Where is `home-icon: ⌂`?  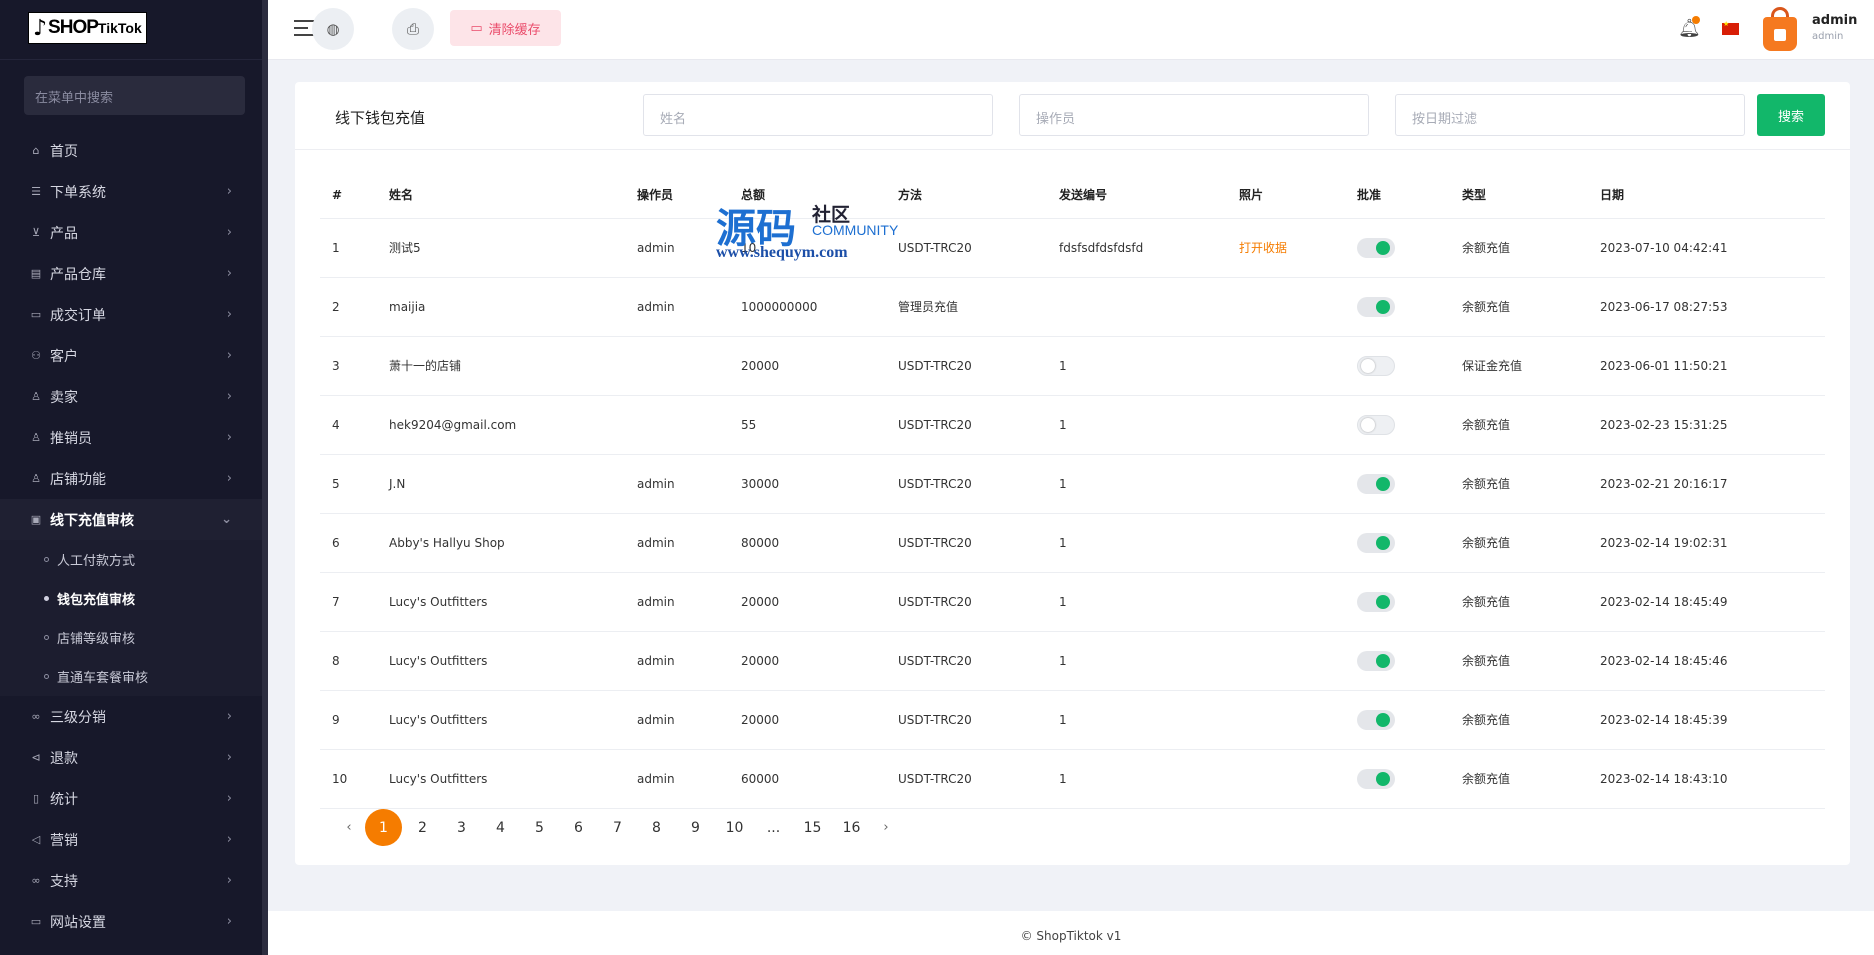 home-icon: ⌂ is located at coordinates (36, 150).